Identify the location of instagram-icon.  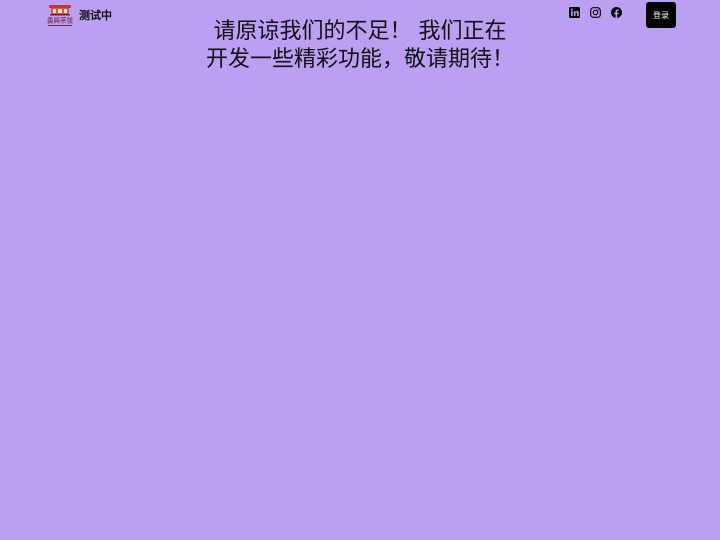
(595, 12).